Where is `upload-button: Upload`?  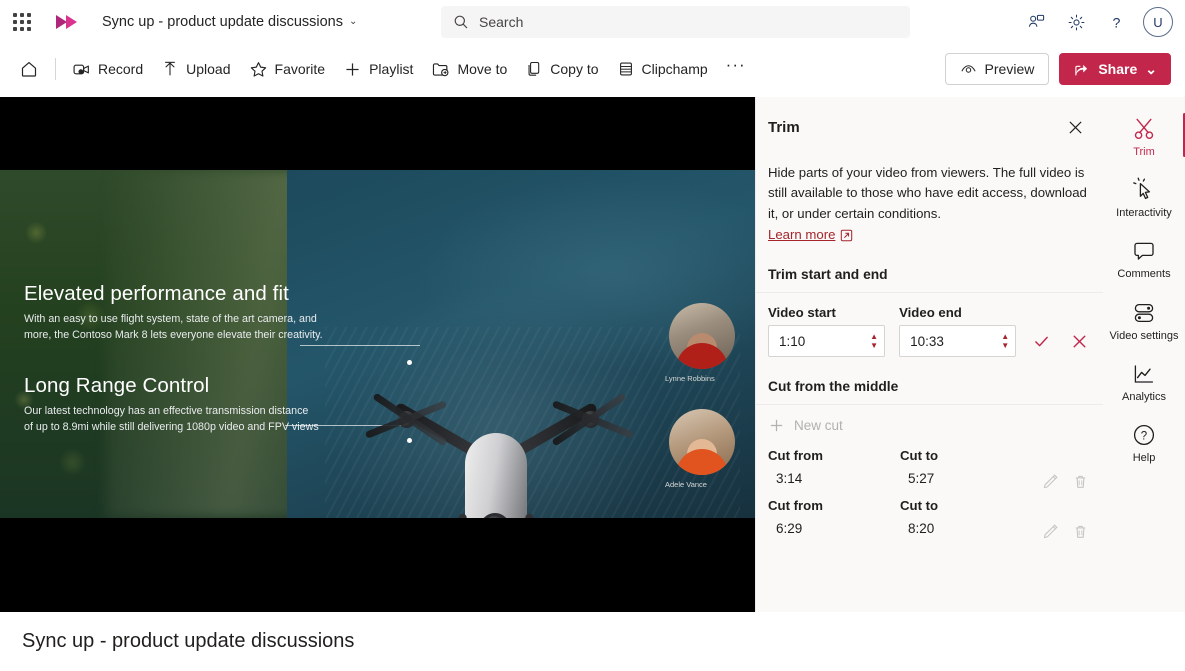 upload-button: Upload is located at coordinates (195, 69).